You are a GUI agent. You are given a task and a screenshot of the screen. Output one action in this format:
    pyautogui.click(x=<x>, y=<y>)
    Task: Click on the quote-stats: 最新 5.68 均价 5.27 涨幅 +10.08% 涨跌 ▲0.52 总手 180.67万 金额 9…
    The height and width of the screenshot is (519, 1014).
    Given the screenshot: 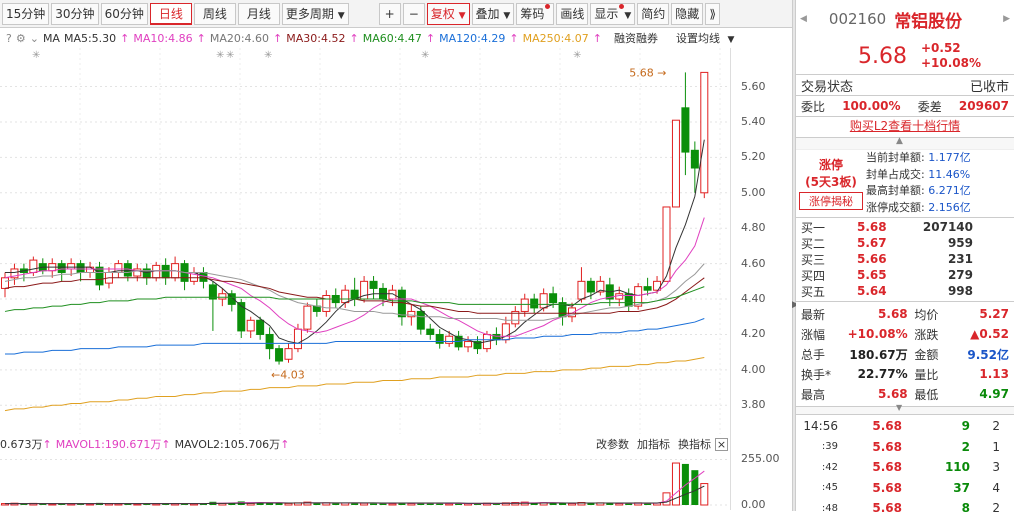 What is the action you would take?
    pyautogui.click(x=905, y=353)
    